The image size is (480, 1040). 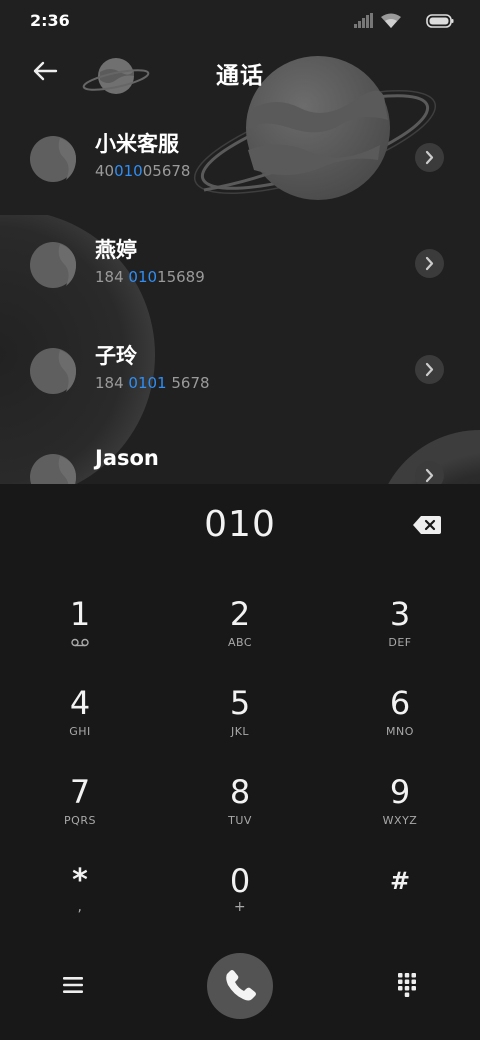 What do you see at coordinates (400, 792) in the screenshot?
I see `key-digit: 9` at bounding box center [400, 792].